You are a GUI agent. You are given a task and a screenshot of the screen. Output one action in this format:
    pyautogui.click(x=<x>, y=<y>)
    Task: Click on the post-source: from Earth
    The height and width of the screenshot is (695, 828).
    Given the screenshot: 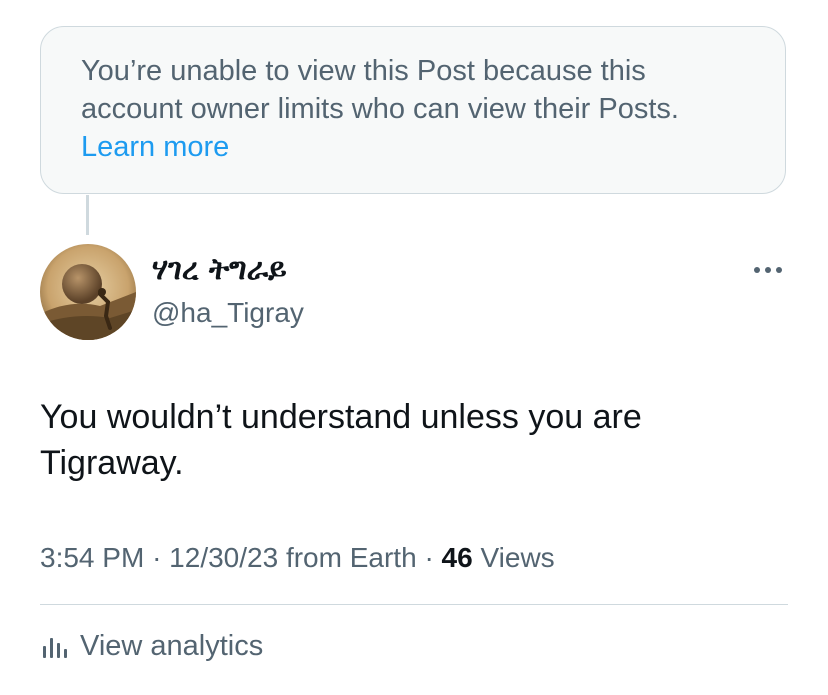 What is the action you would take?
    pyautogui.click(x=351, y=557)
    